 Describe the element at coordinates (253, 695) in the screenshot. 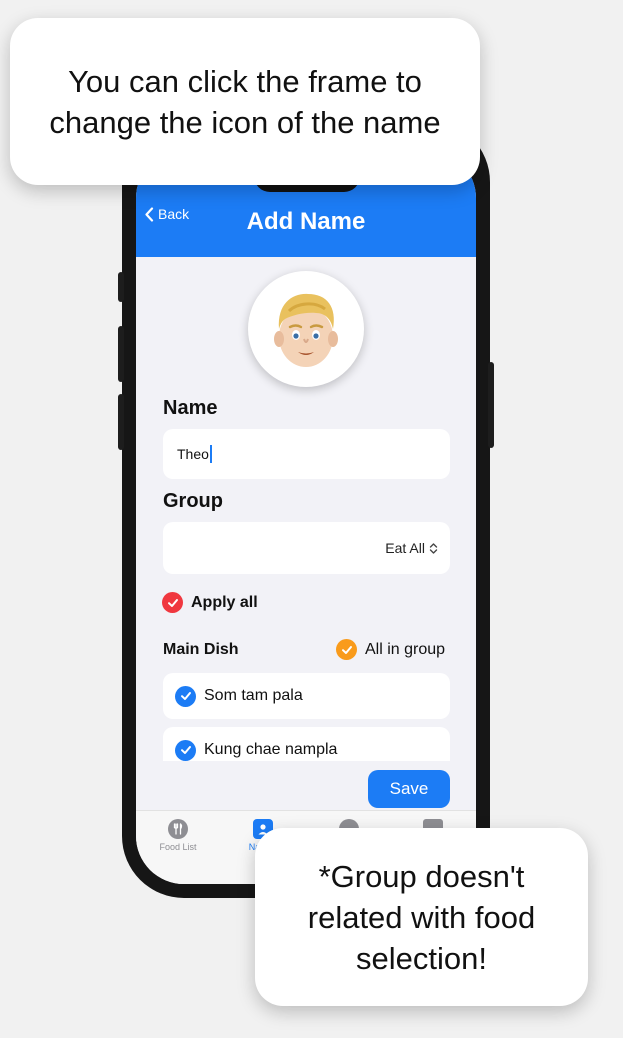

I see `food-label: Som tam pala` at that location.